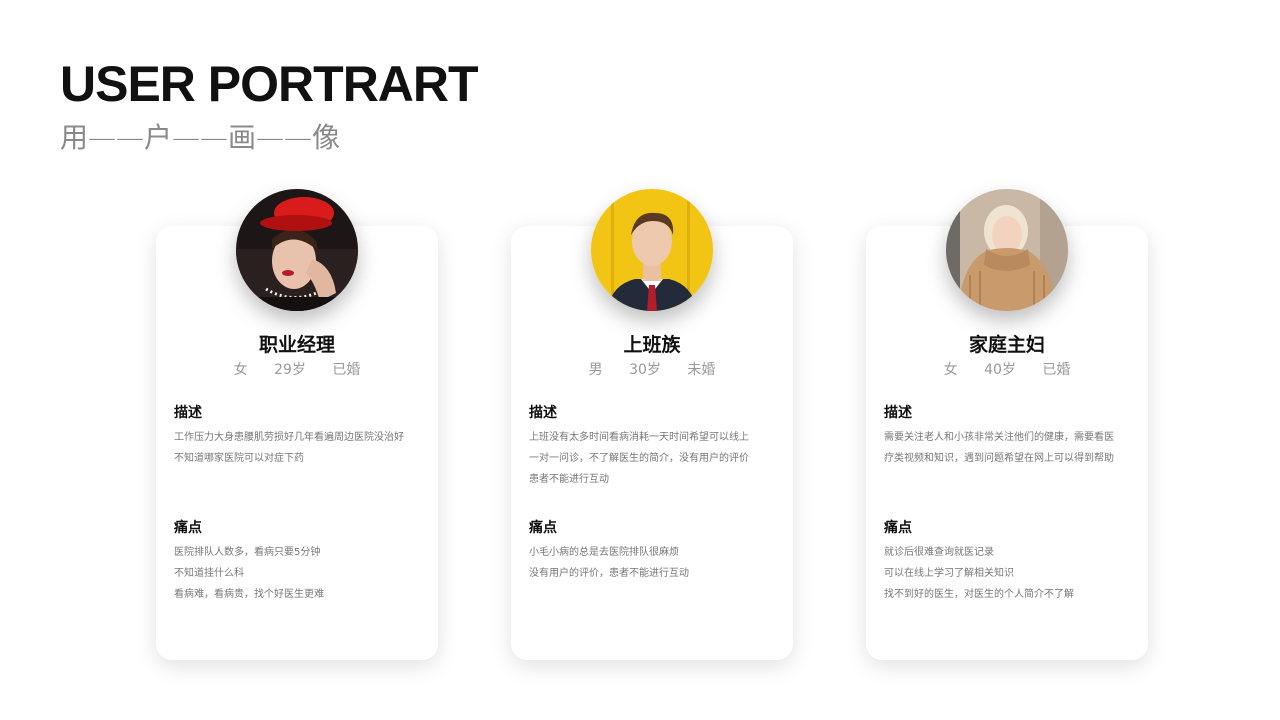  I want to click on avatar-housewife-photo, so click(1007, 250).